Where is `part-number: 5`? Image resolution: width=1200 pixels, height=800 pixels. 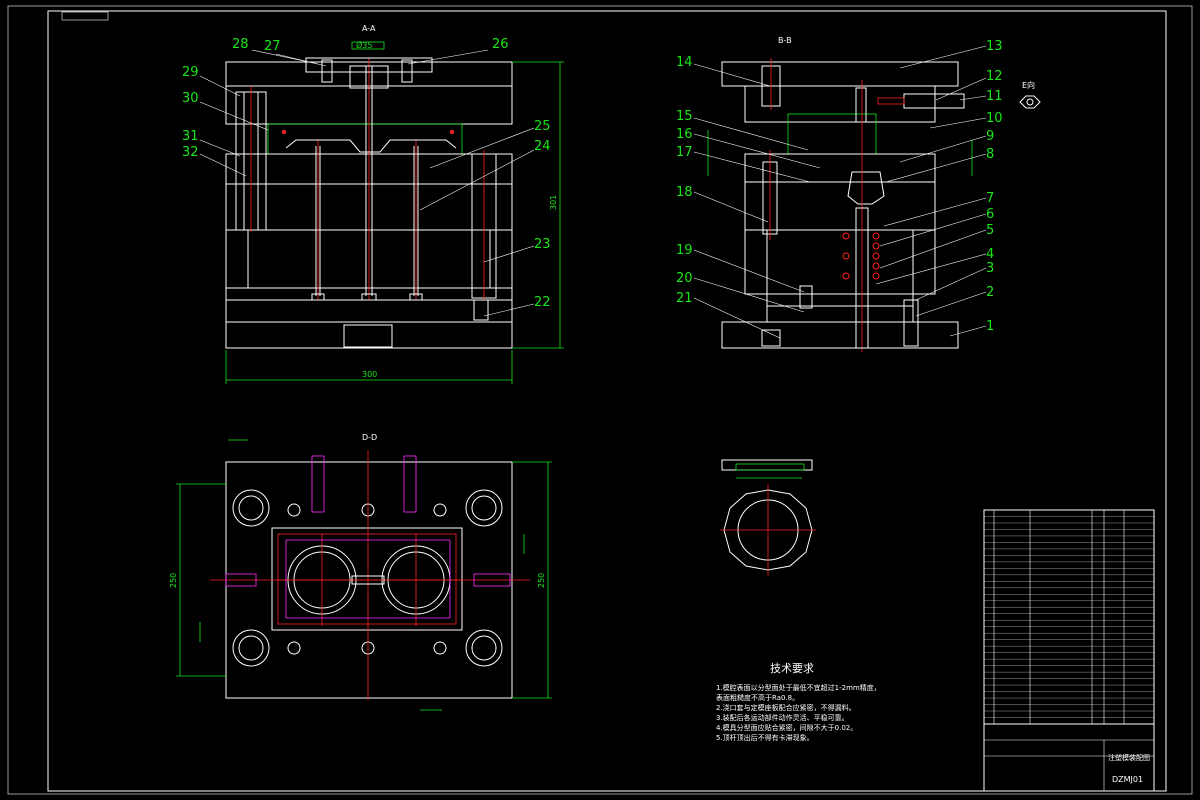 part-number: 5 is located at coordinates (990, 230).